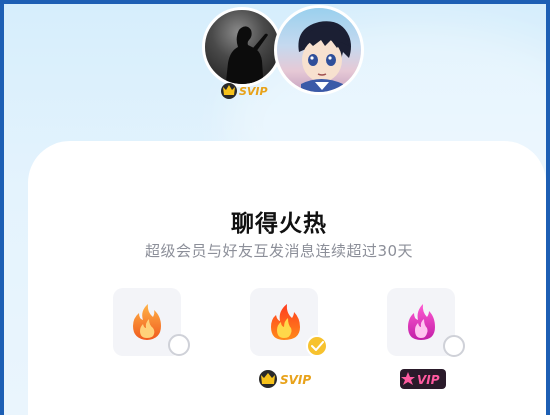  What do you see at coordinates (279, 224) in the screenshot?
I see `page-title: 聊得火热` at bounding box center [279, 224].